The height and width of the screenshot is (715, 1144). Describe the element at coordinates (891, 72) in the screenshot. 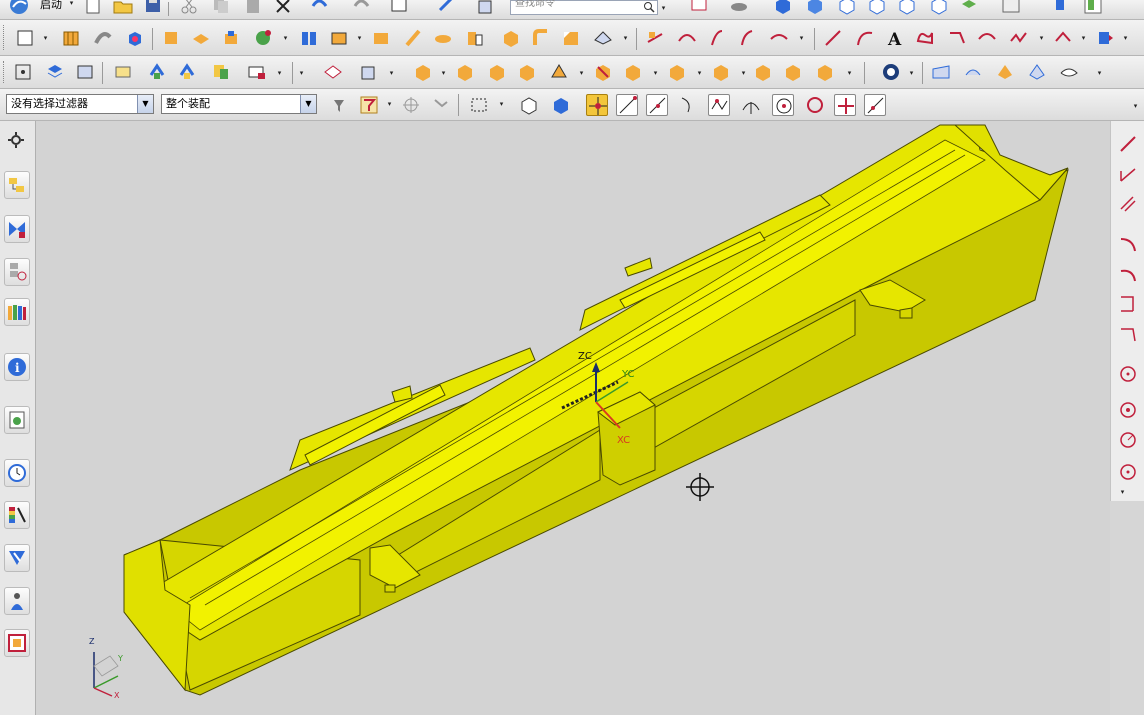

I see `shading-icon` at that location.